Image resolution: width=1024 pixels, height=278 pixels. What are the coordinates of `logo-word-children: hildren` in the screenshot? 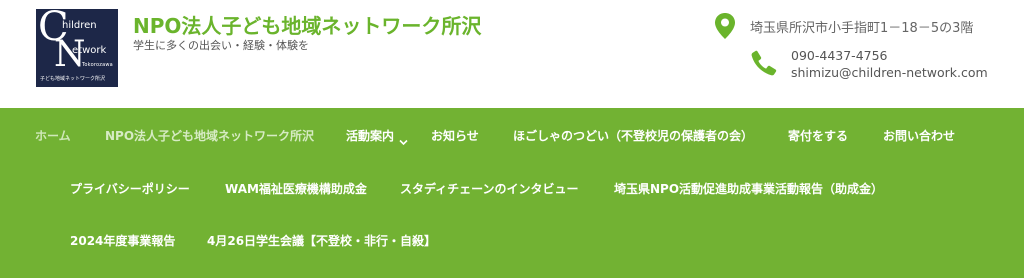 It's located at (79, 25).